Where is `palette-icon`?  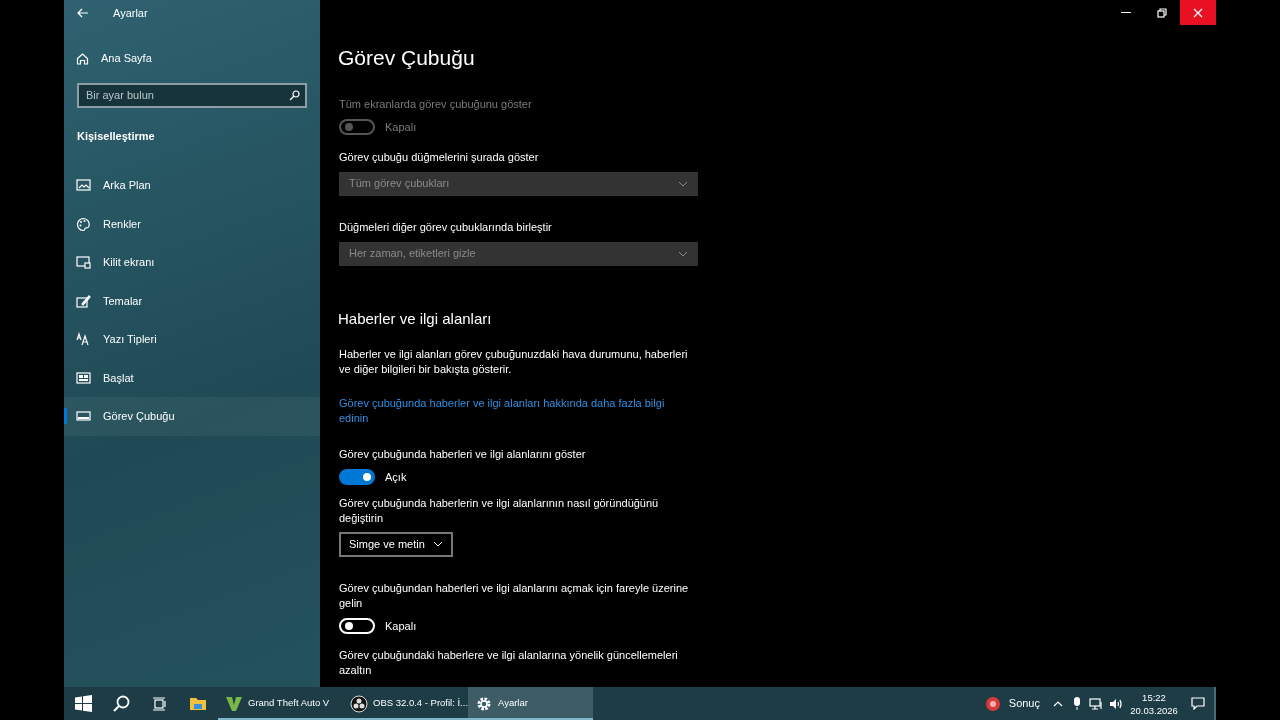 palette-icon is located at coordinates (83, 223).